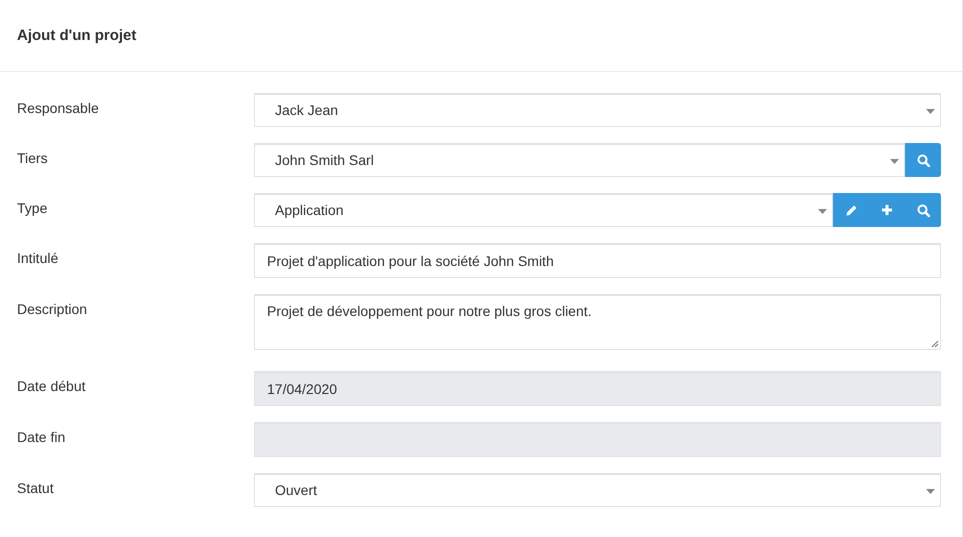  Describe the element at coordinates (851, 210) in the screenshot. I see `pencil-icon` at that location.